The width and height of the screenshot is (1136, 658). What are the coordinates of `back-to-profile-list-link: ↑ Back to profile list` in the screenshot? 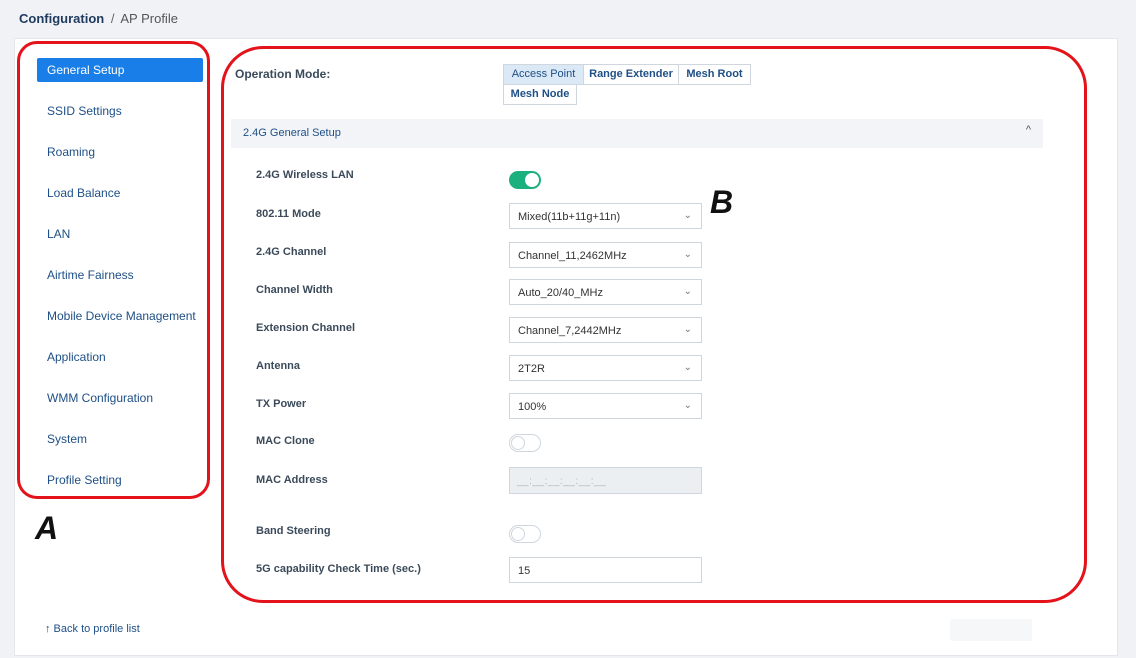 It's located at (92, 629).